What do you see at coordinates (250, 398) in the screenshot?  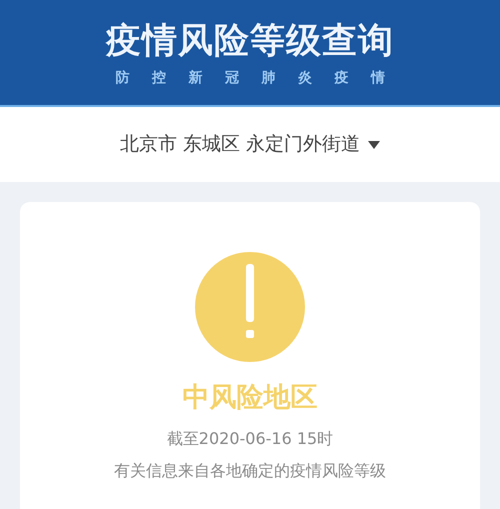 I see `risk-level-label: 中风险地区` at bounding box center [250, 398].